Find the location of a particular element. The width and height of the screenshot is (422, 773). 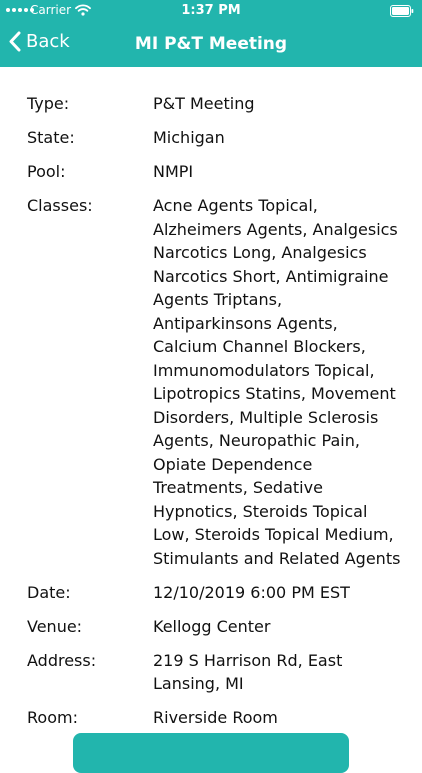

page-title: MI P&T Meeting is located at coordinates (211, 44).